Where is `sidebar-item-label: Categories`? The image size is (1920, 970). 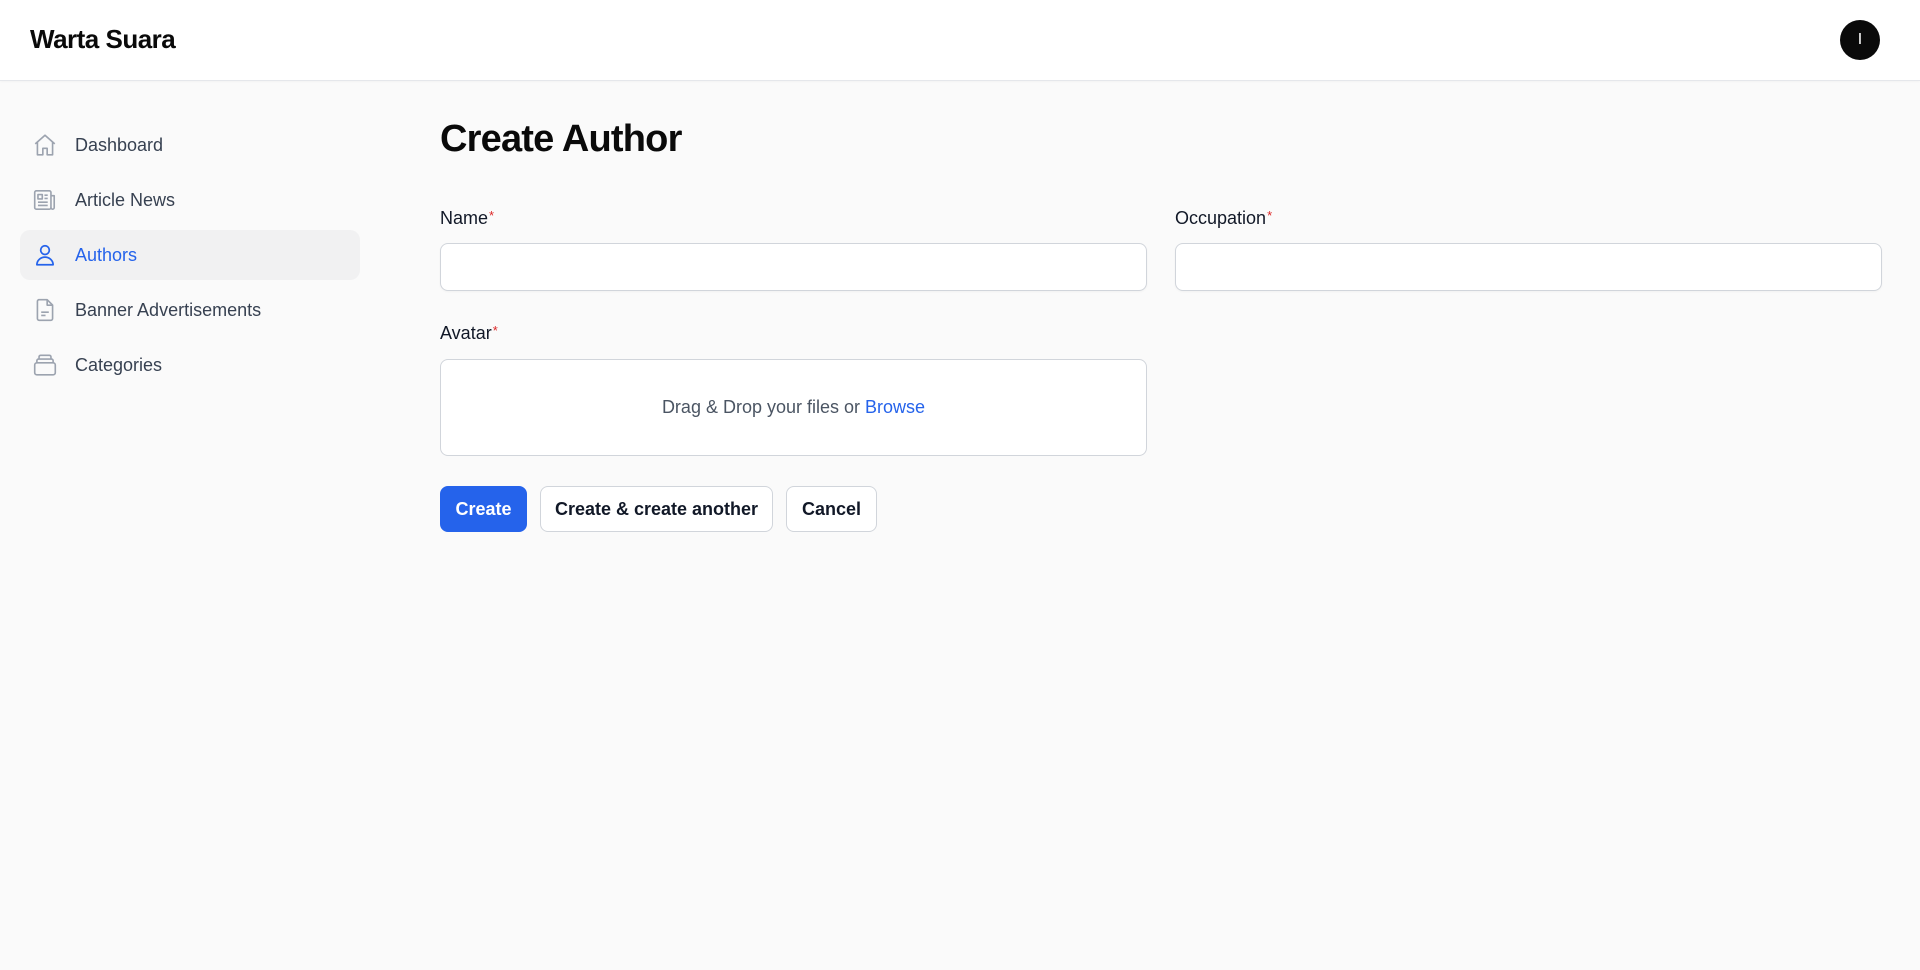
sidebar-item-label: Categories is located at coordinates (119, 364).